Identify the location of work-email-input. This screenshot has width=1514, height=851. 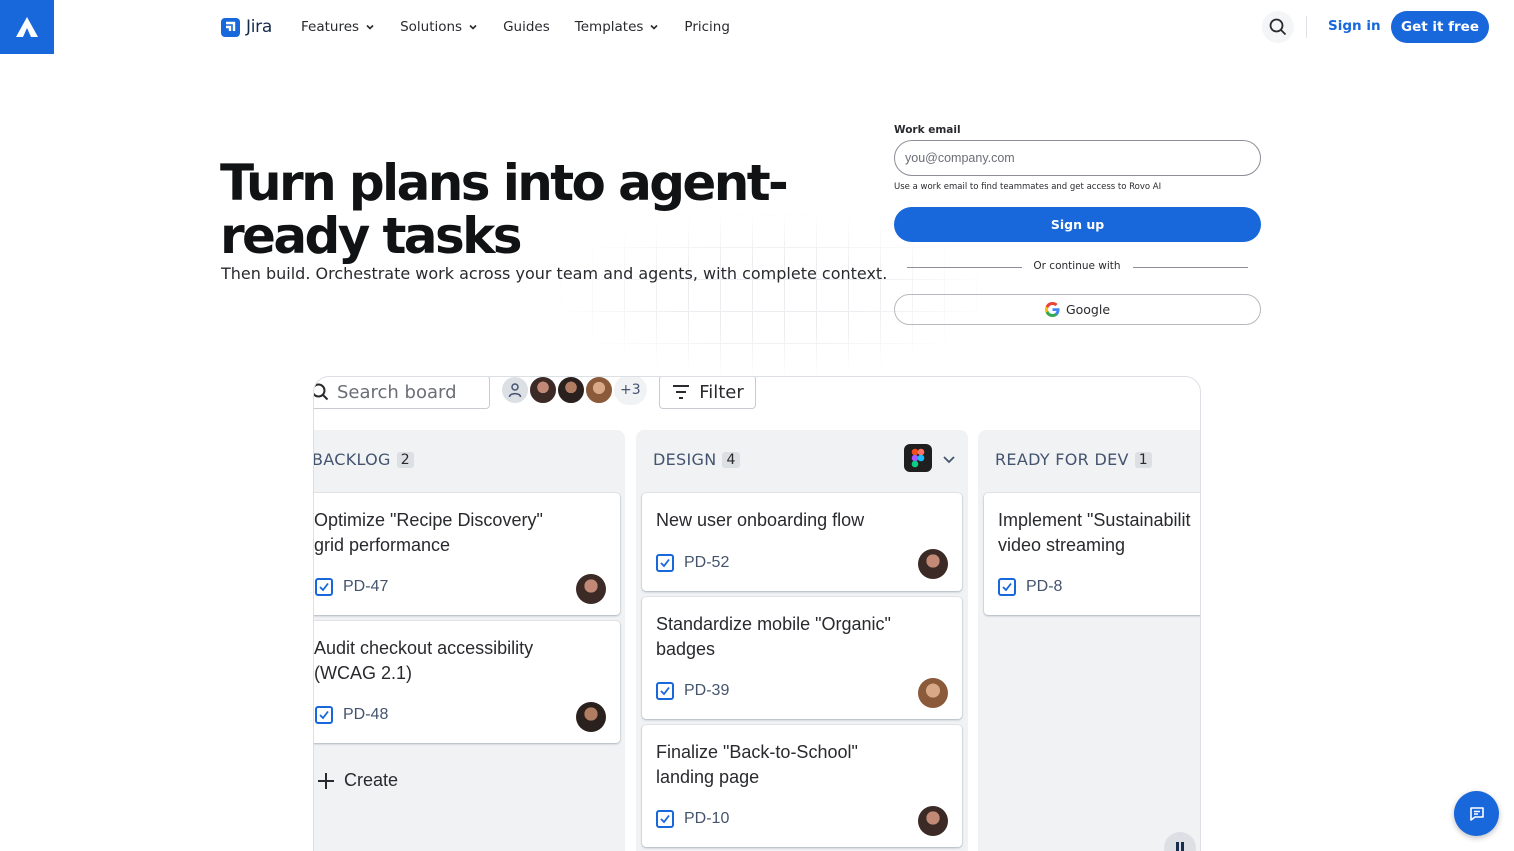
(1077, 158).